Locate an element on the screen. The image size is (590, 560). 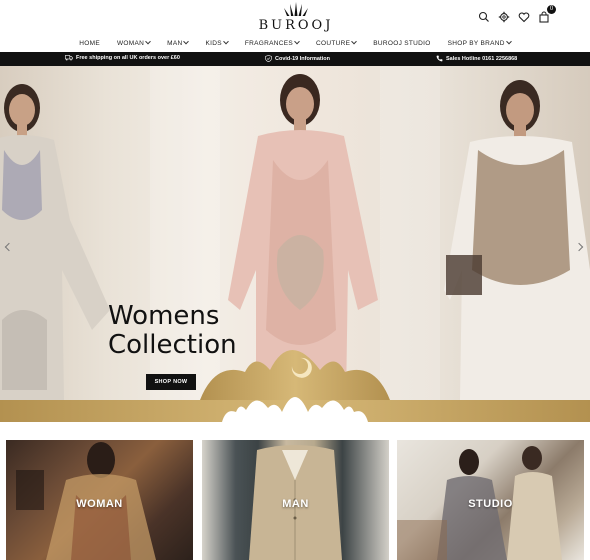
bag-icon: 0 is located at coordinates (547, 14).